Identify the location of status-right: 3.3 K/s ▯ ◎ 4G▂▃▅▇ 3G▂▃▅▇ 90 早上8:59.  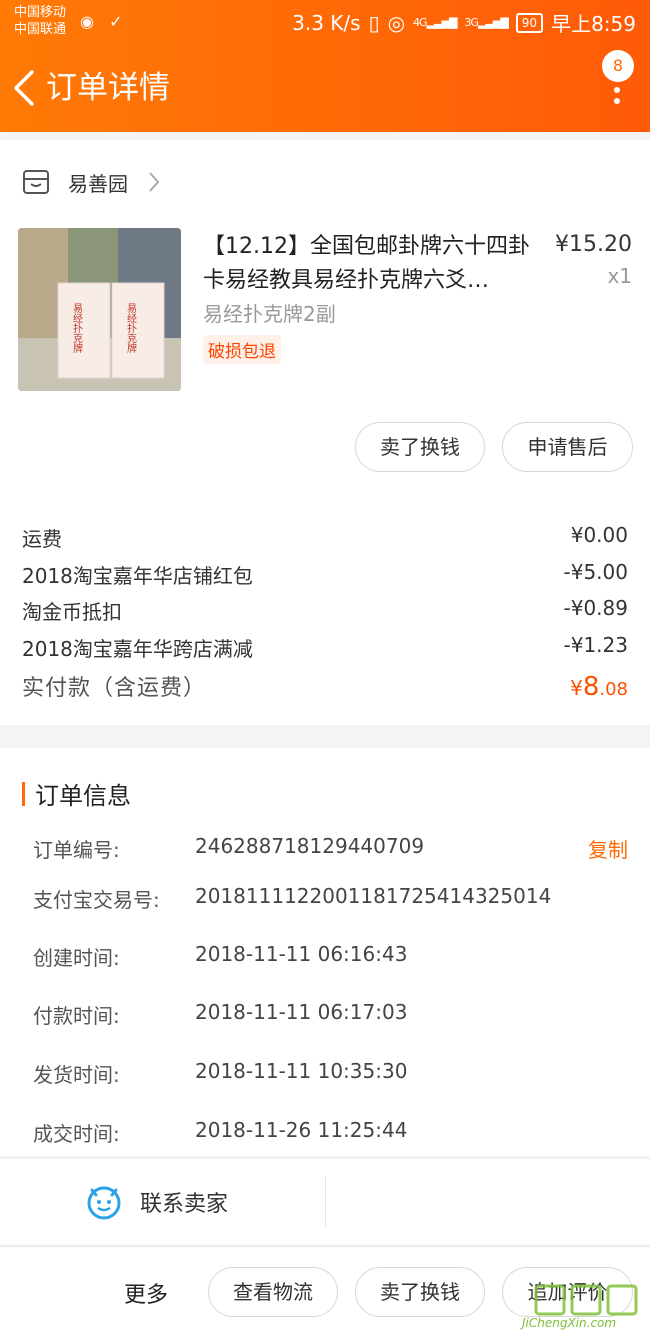
(464, 22).